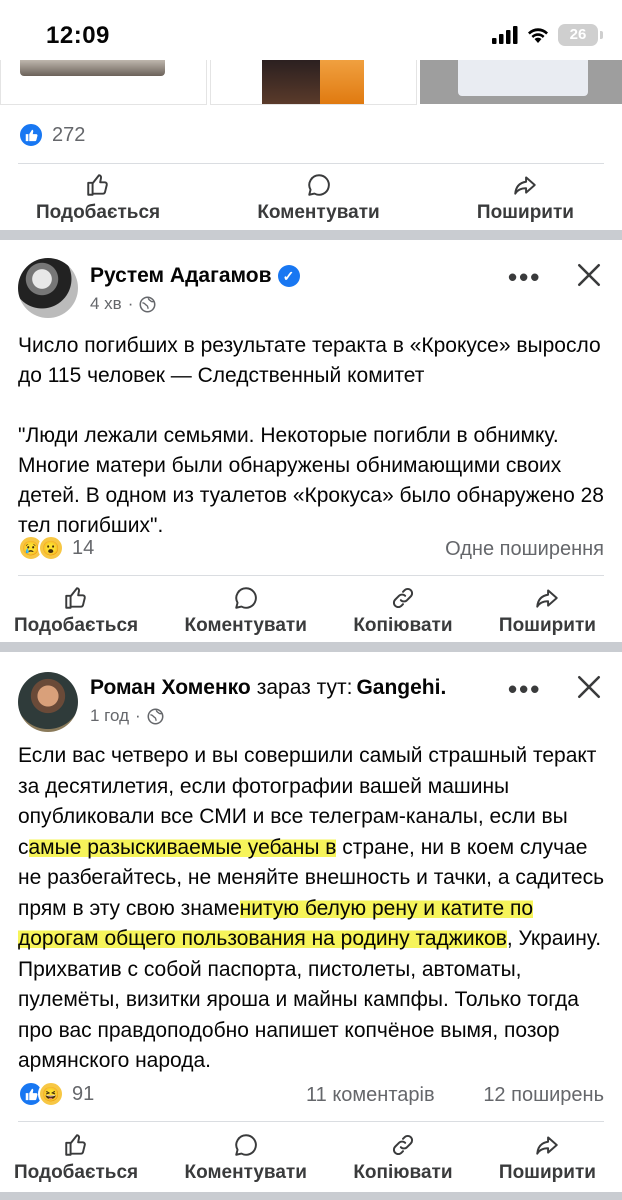 The image size is (622, 1200). Describe the element at coordinates (505, 35) in the screenshot. I see `cellular-signal-icon` at that location.